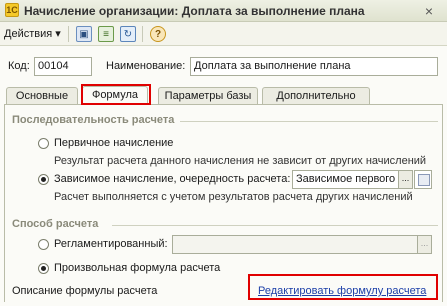 The height and width of the screenshot is (306, 447). I want to click on edit-link-highlight, so click(343, 287).